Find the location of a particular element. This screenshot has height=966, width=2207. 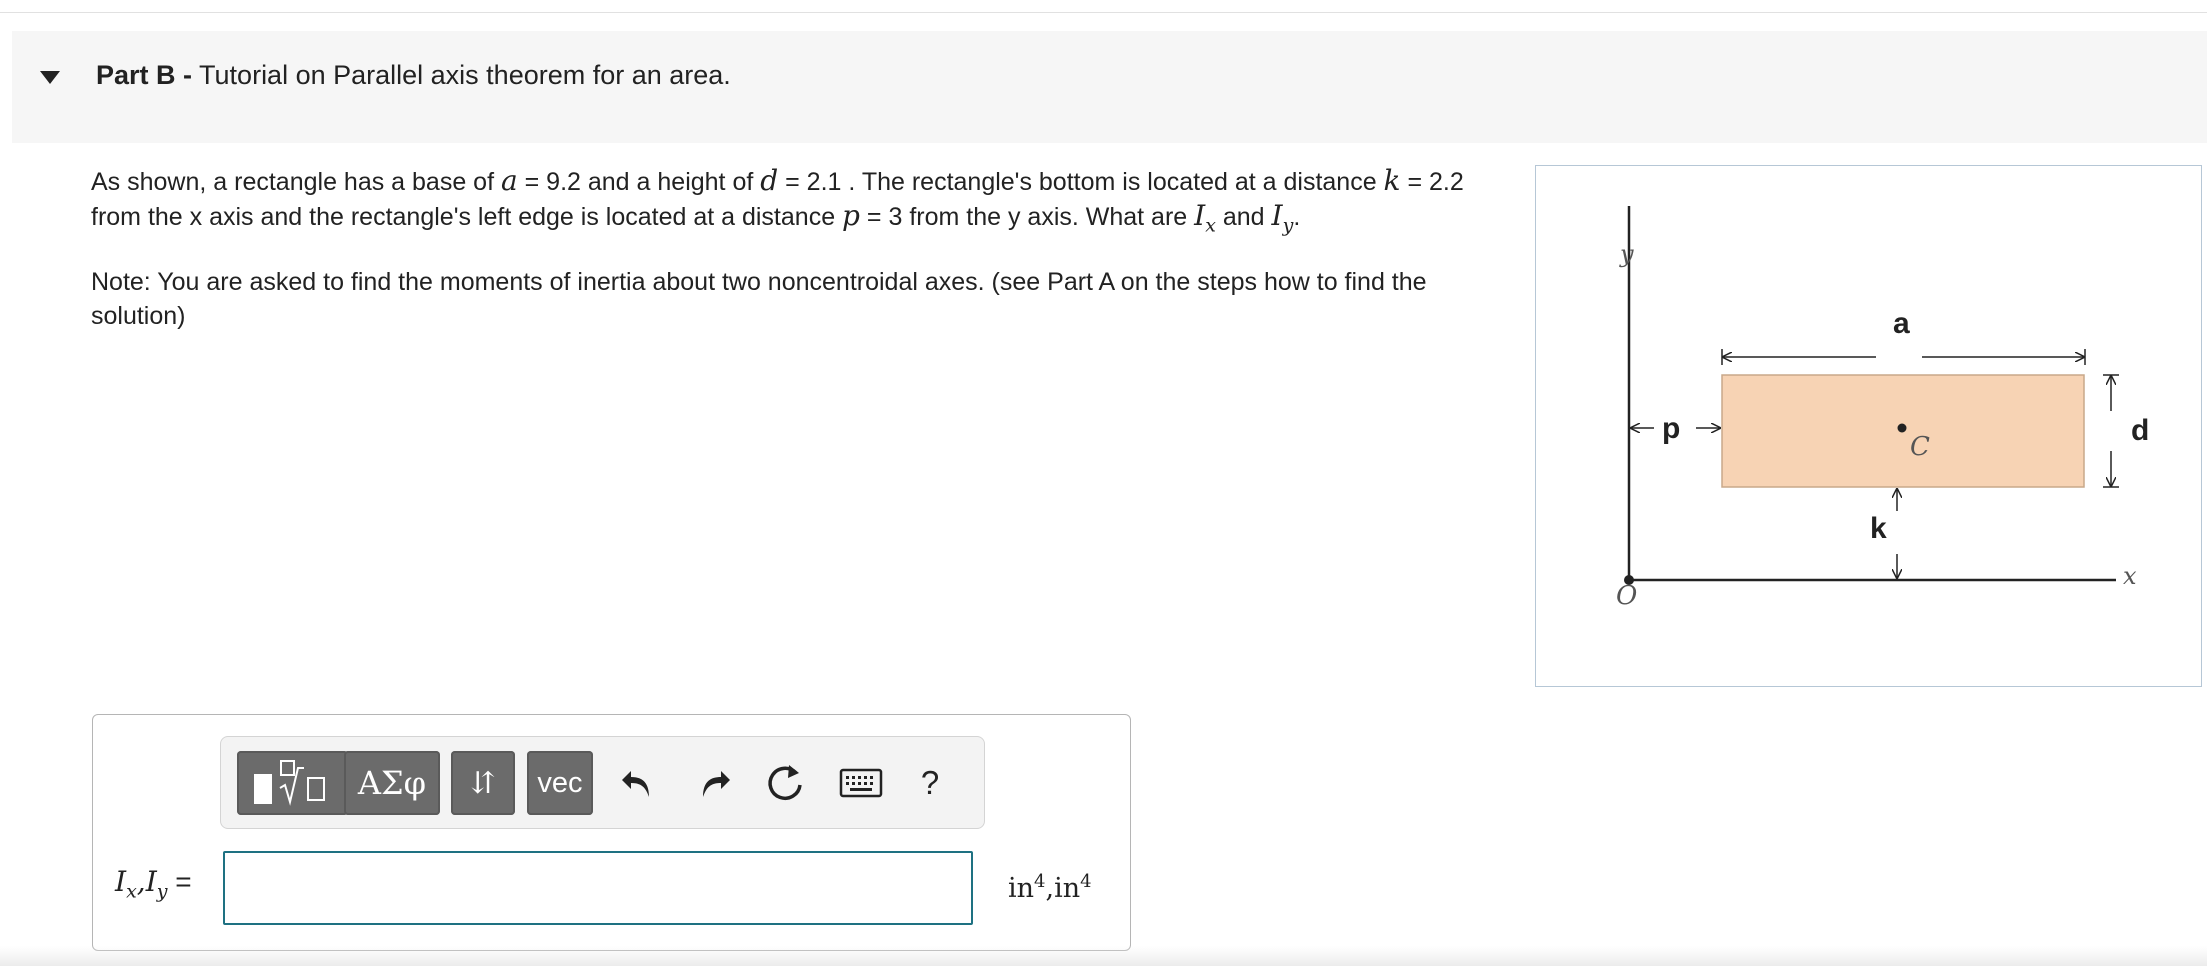

answer-box: ΑΣφ ⇵ vec ? Ix,Iy = in4,in4 is located at coordinates (611, 832).